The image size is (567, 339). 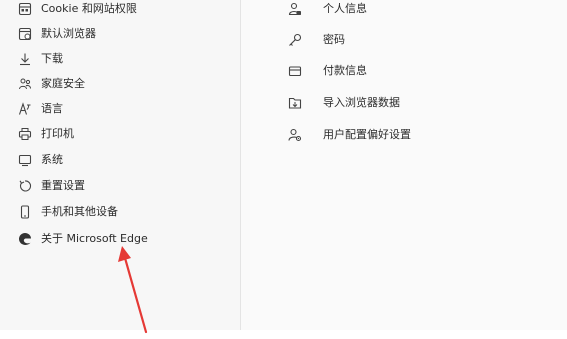 I want to click on printer-icon, so click(x=25, y=134).